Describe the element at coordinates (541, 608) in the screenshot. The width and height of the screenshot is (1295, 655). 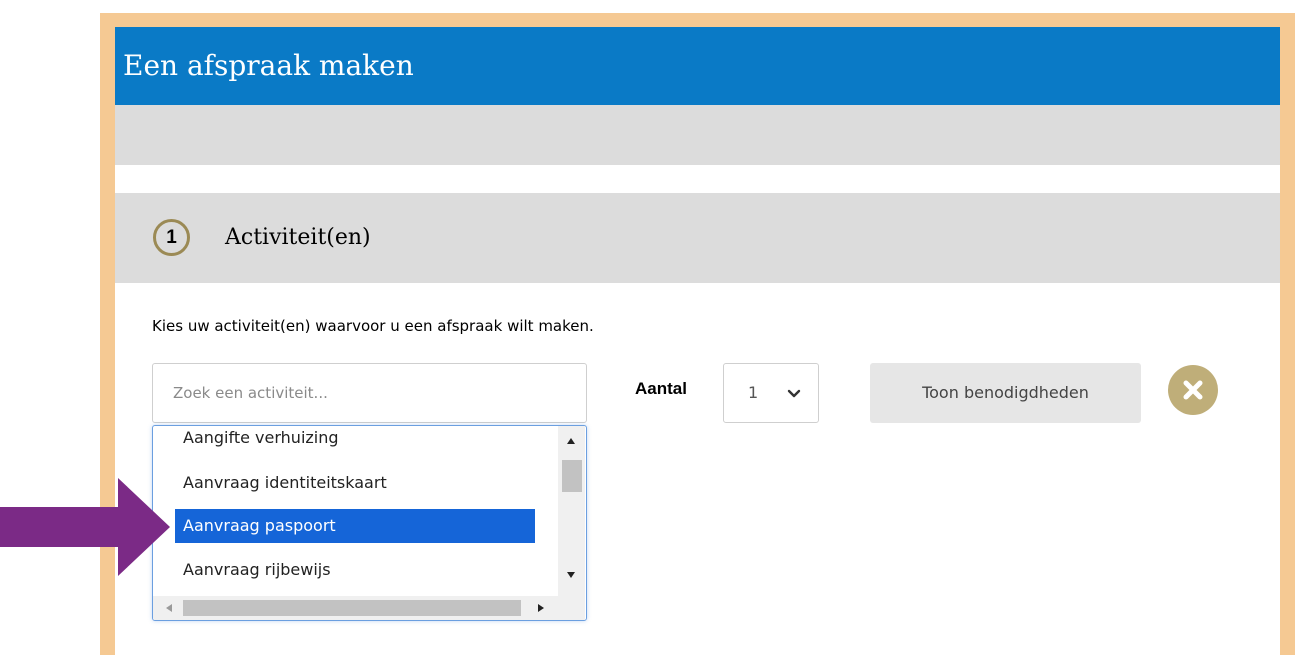
I see `scroll-right-icon` at that location.